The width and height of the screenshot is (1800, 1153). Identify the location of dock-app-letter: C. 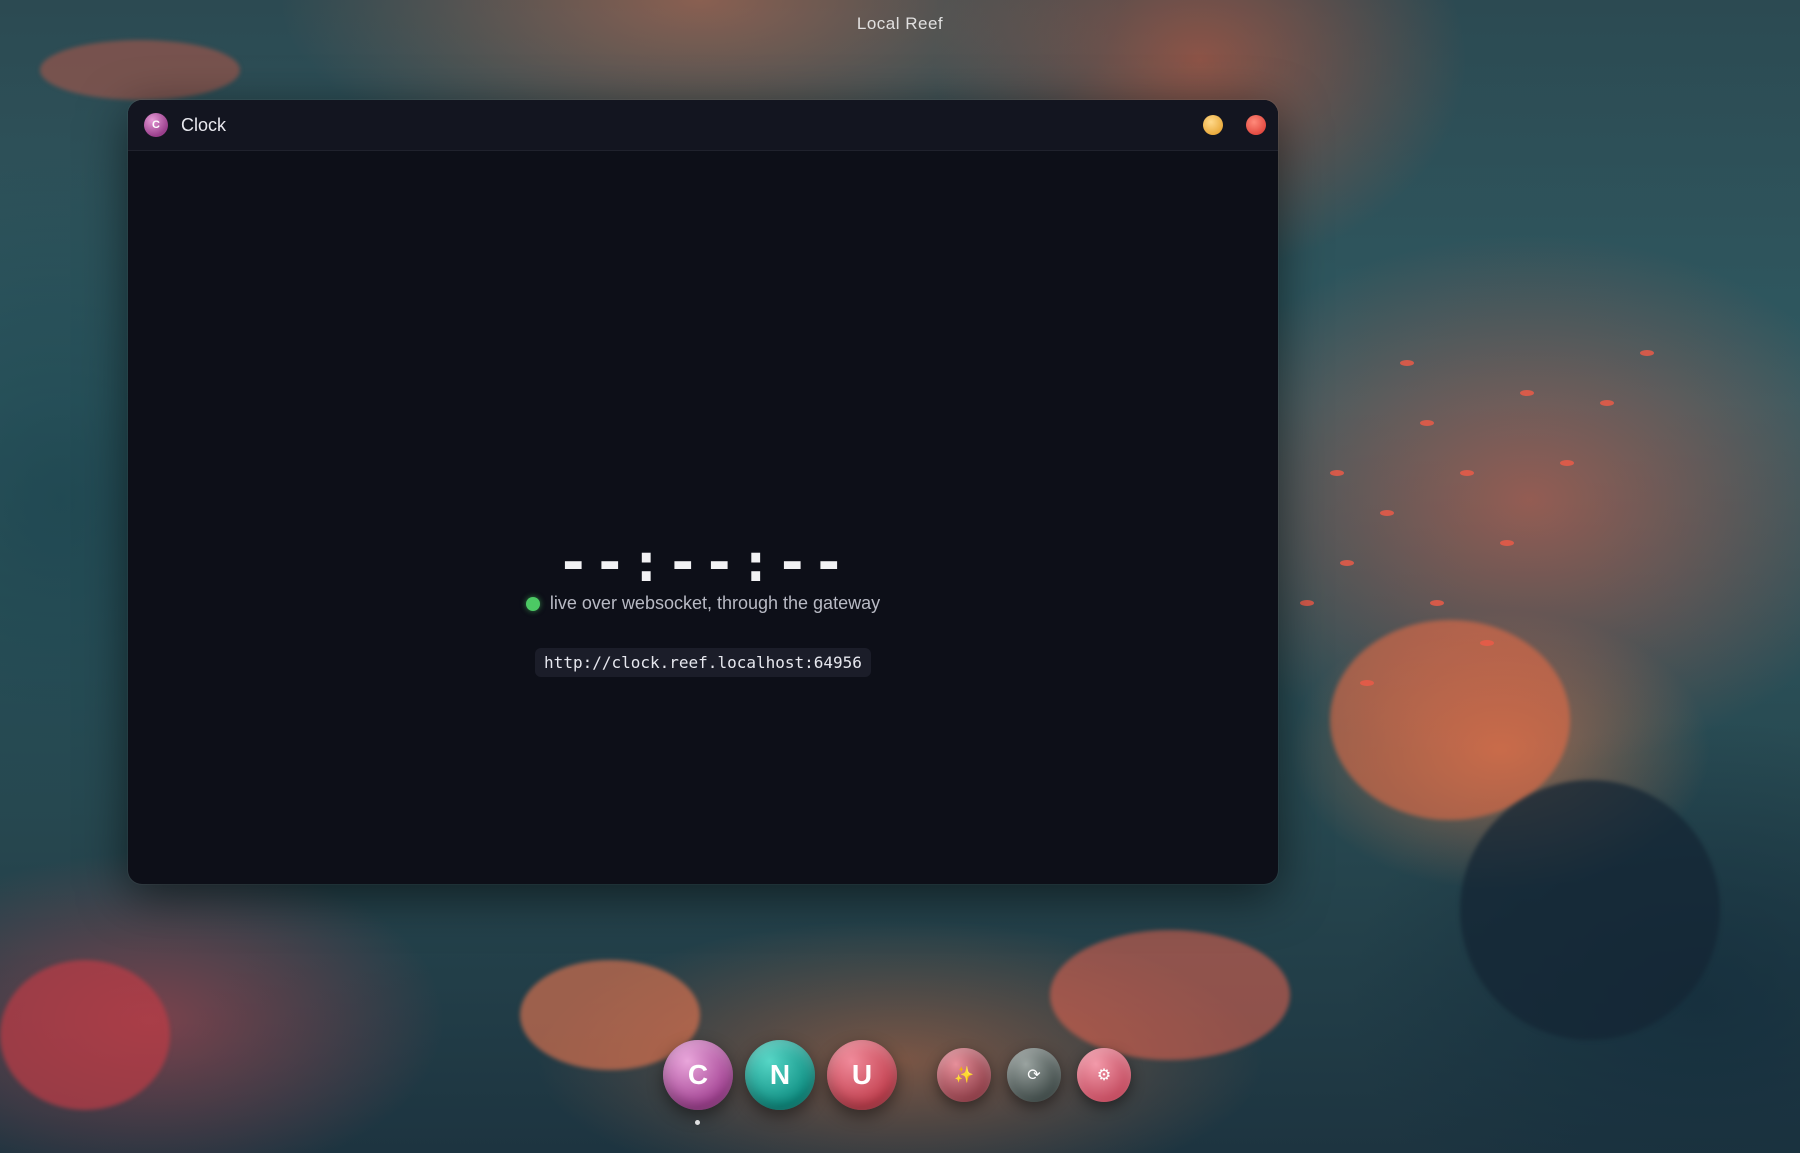
(698, 1074).